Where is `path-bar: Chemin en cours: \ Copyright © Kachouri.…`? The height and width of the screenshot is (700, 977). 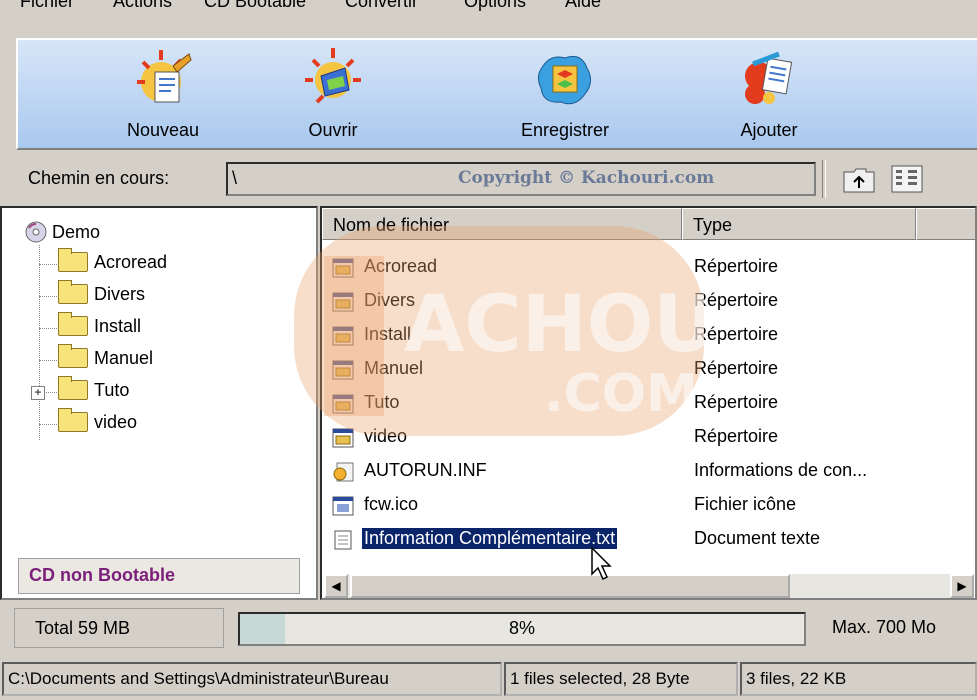
path-bar: Chemin en cours: \ Copyright © Kachouri.… is located at coordinates (496, 179).